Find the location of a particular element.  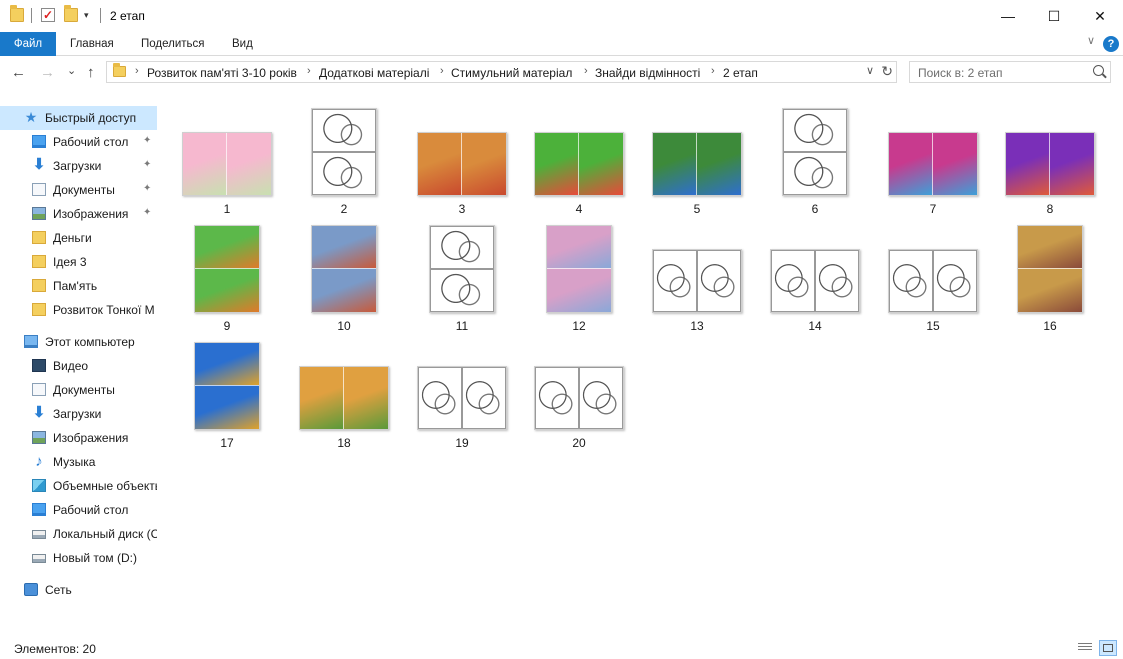

sidebar-item-label: Изображения is located at coordinates (91, 214).